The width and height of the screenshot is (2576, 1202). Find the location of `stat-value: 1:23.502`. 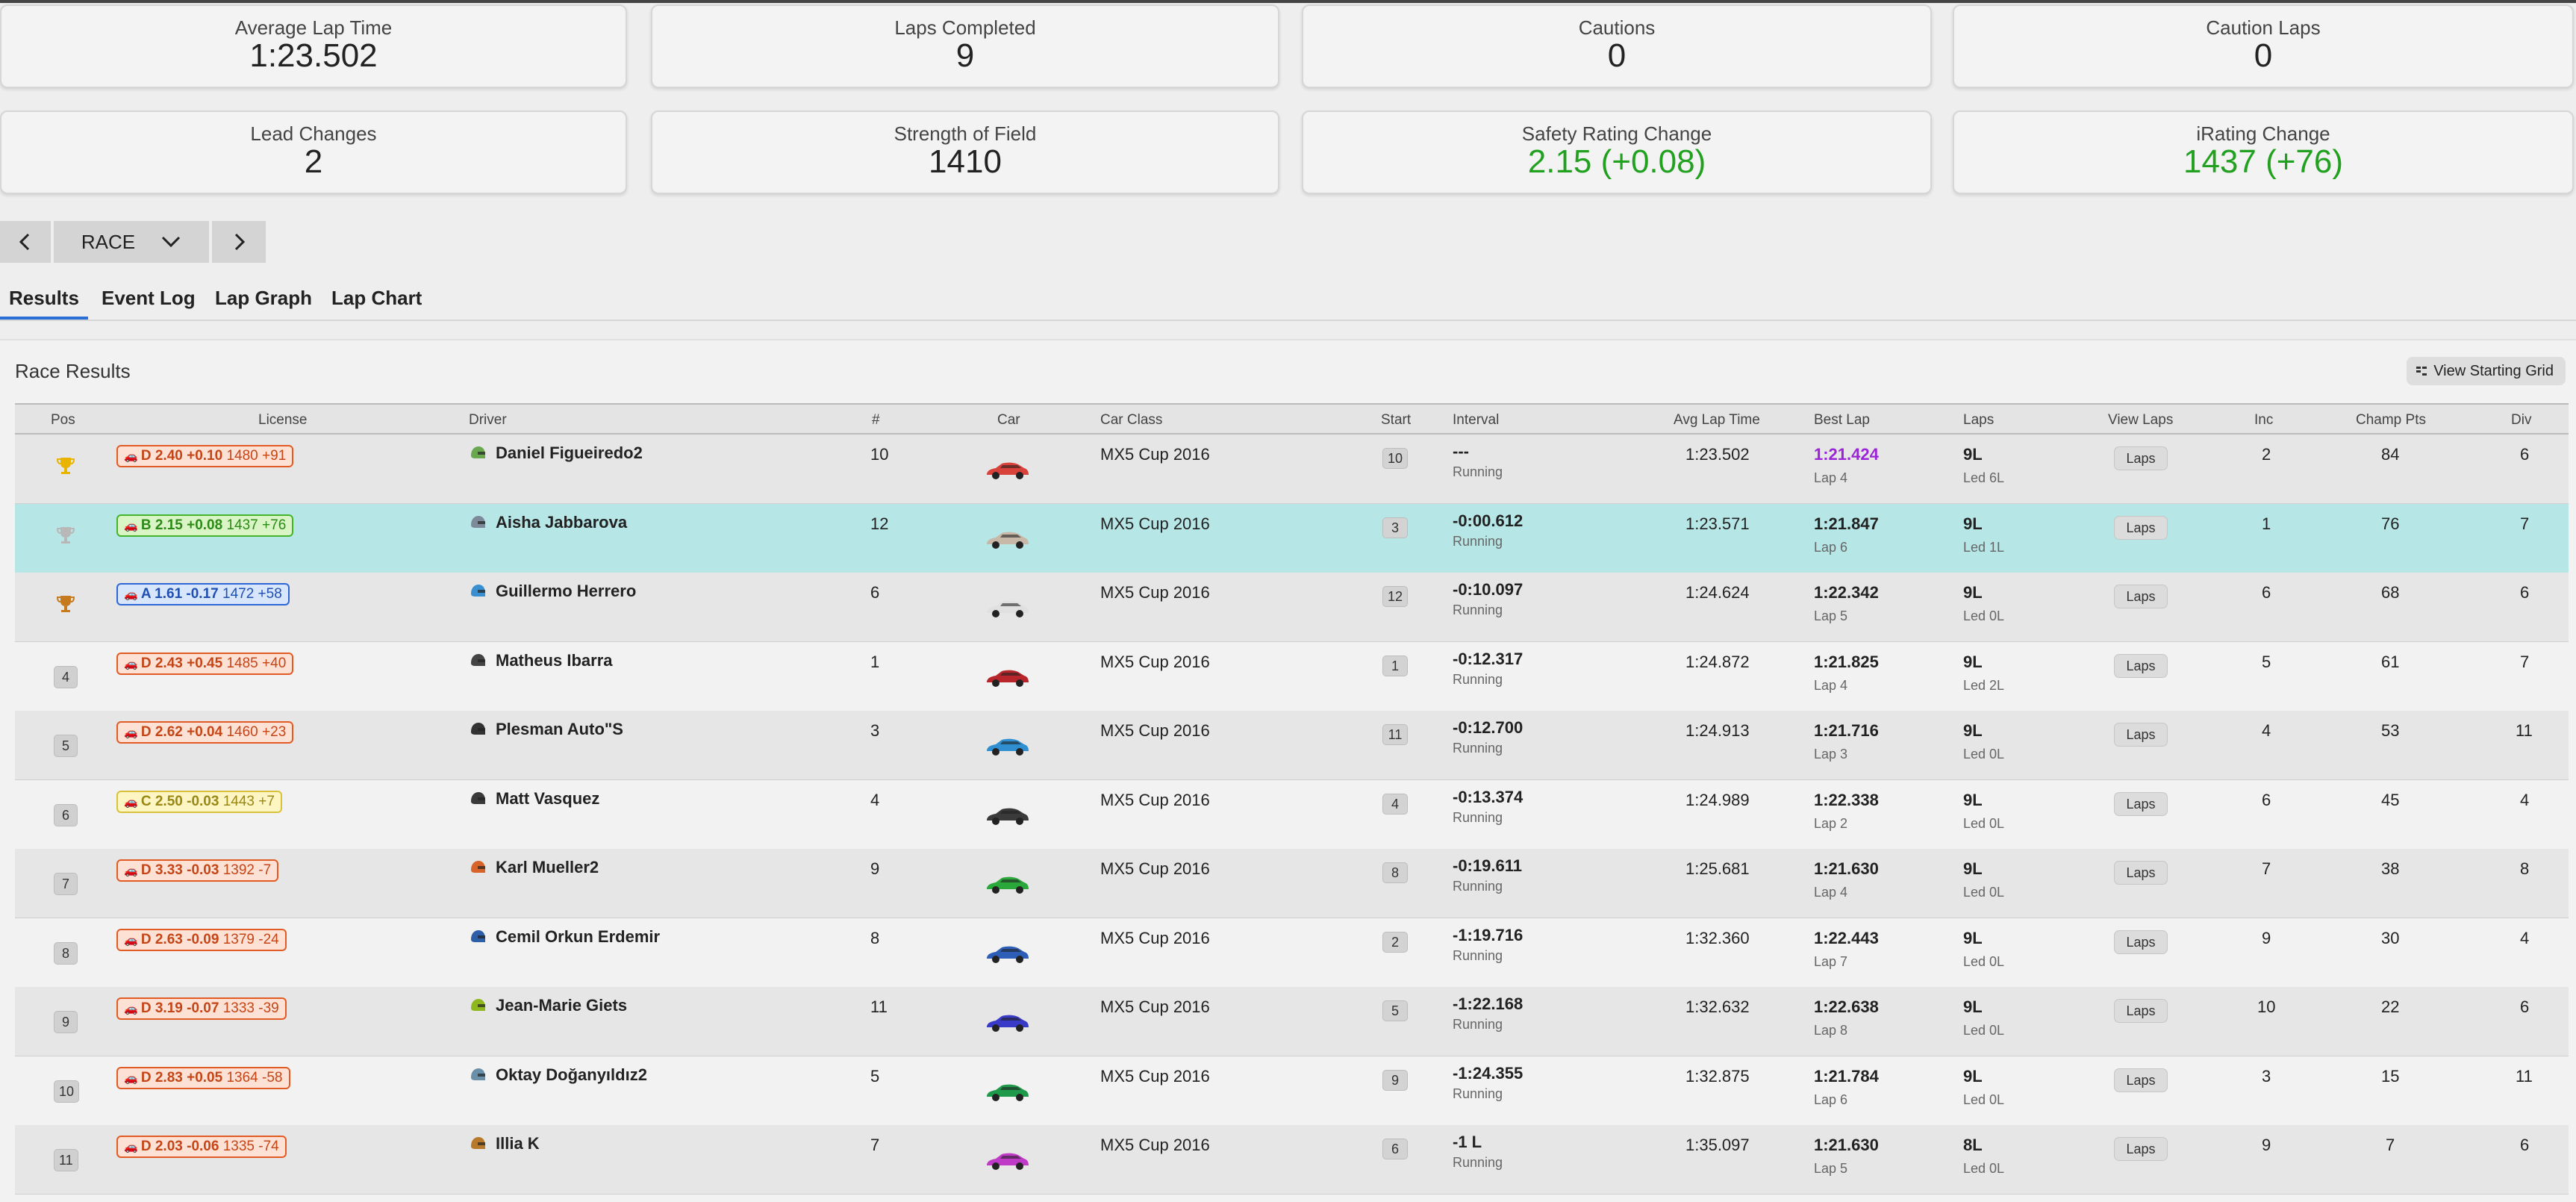

stat-value: 1:23.502 is located at coordinates (313, 55).